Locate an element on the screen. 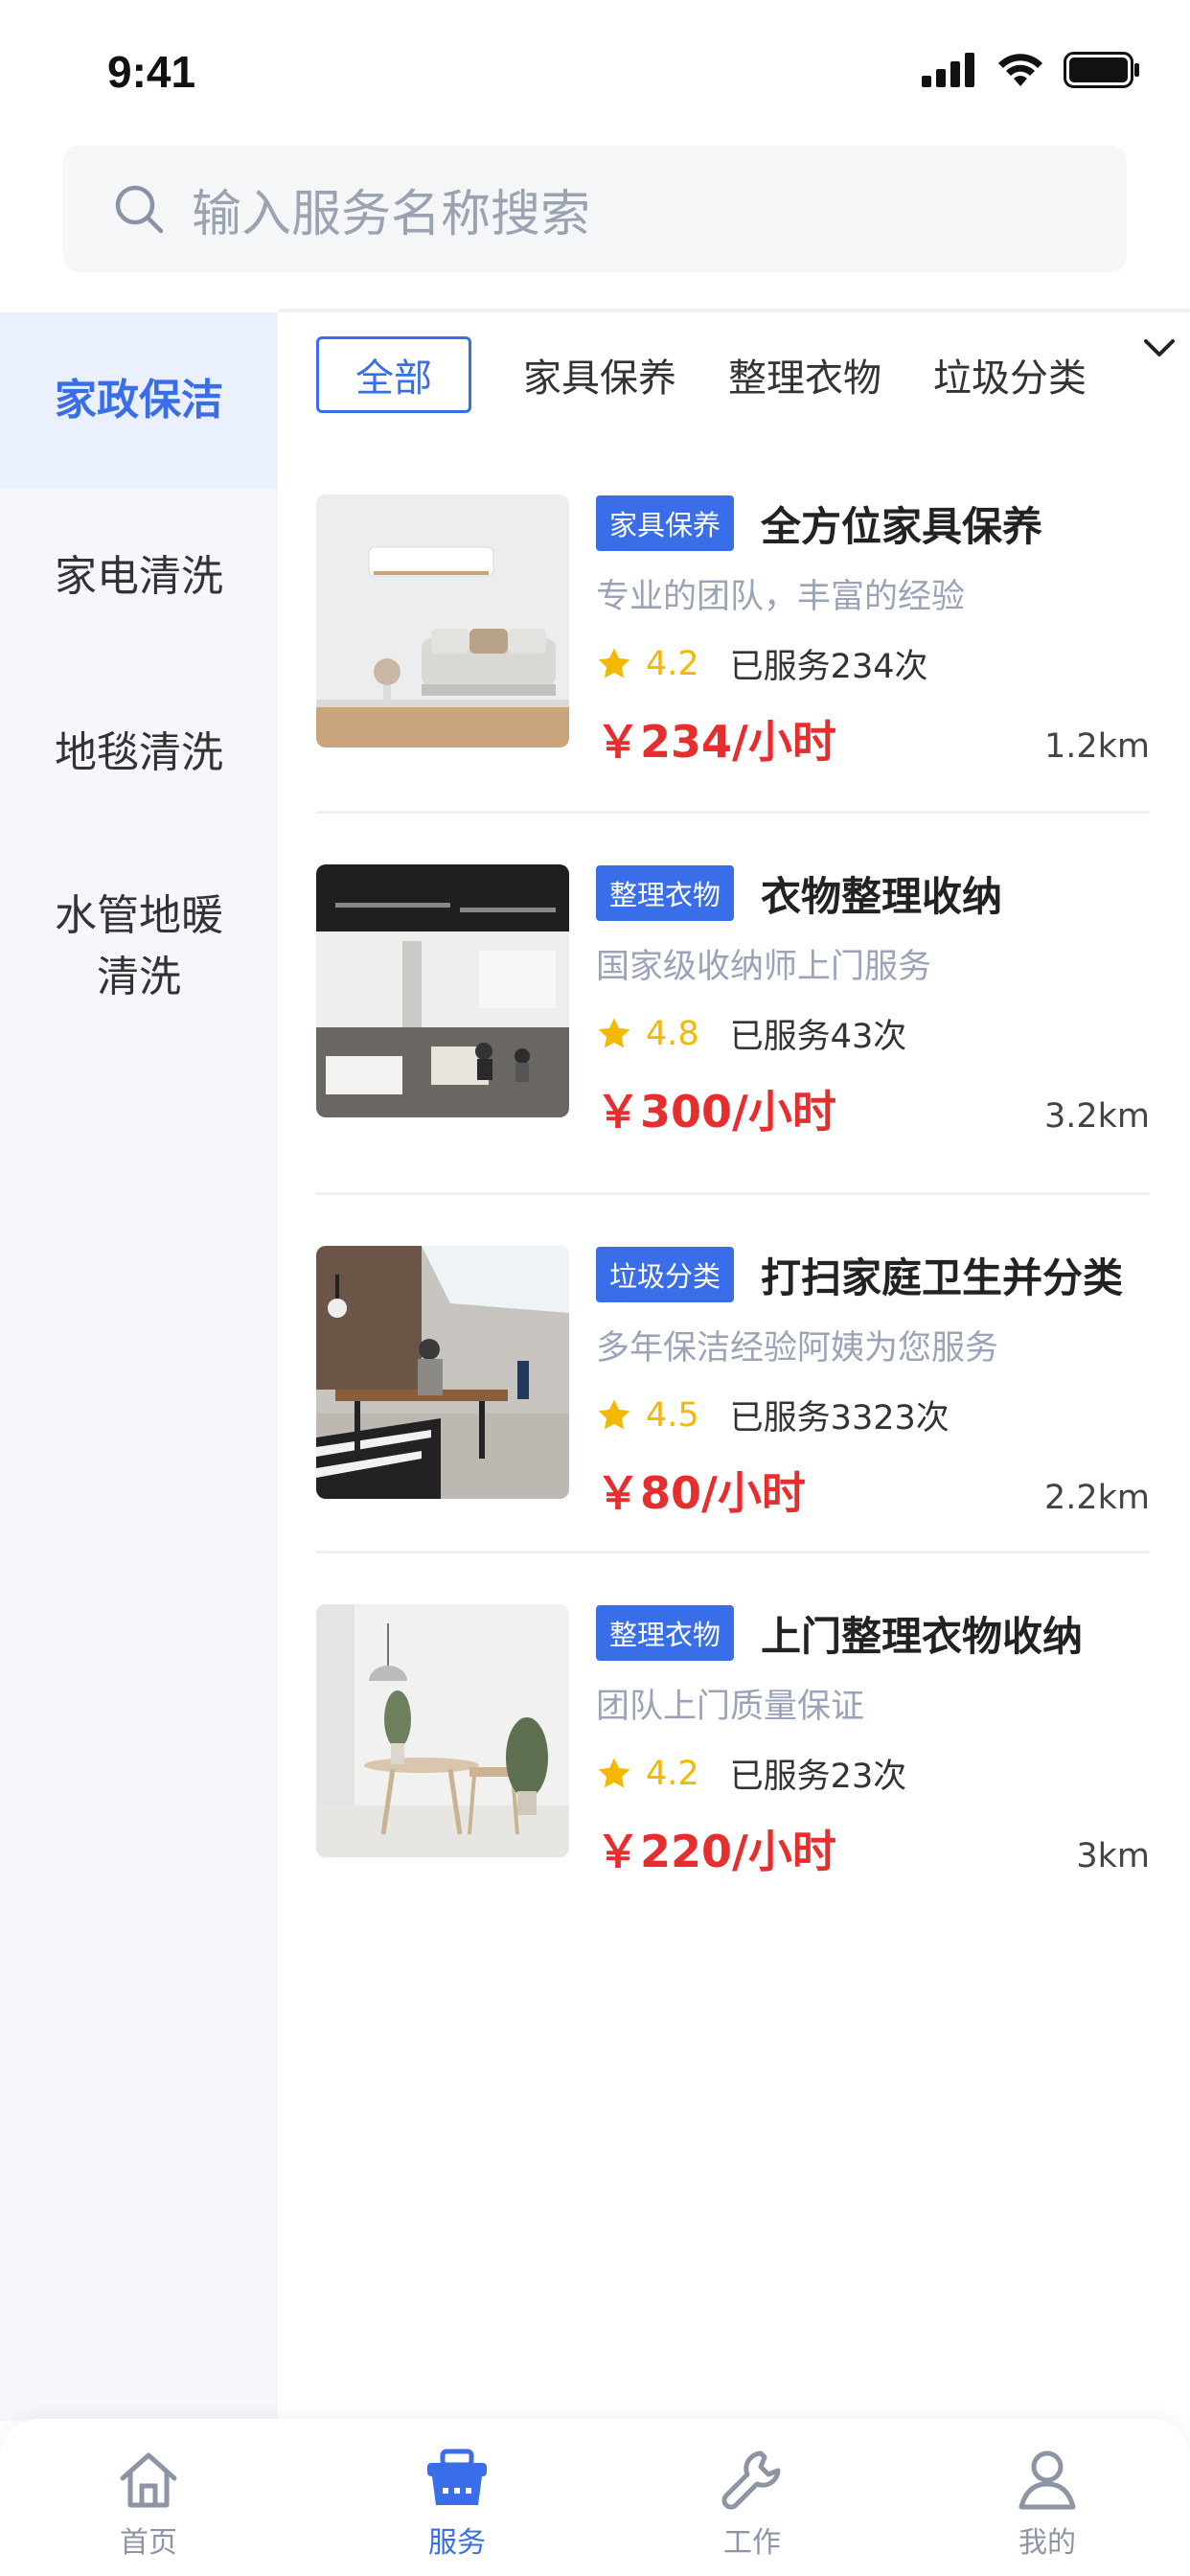 This screenshot has height=2576, width=1190. tab-work: 工作 is located at coordinates (752, 2503).